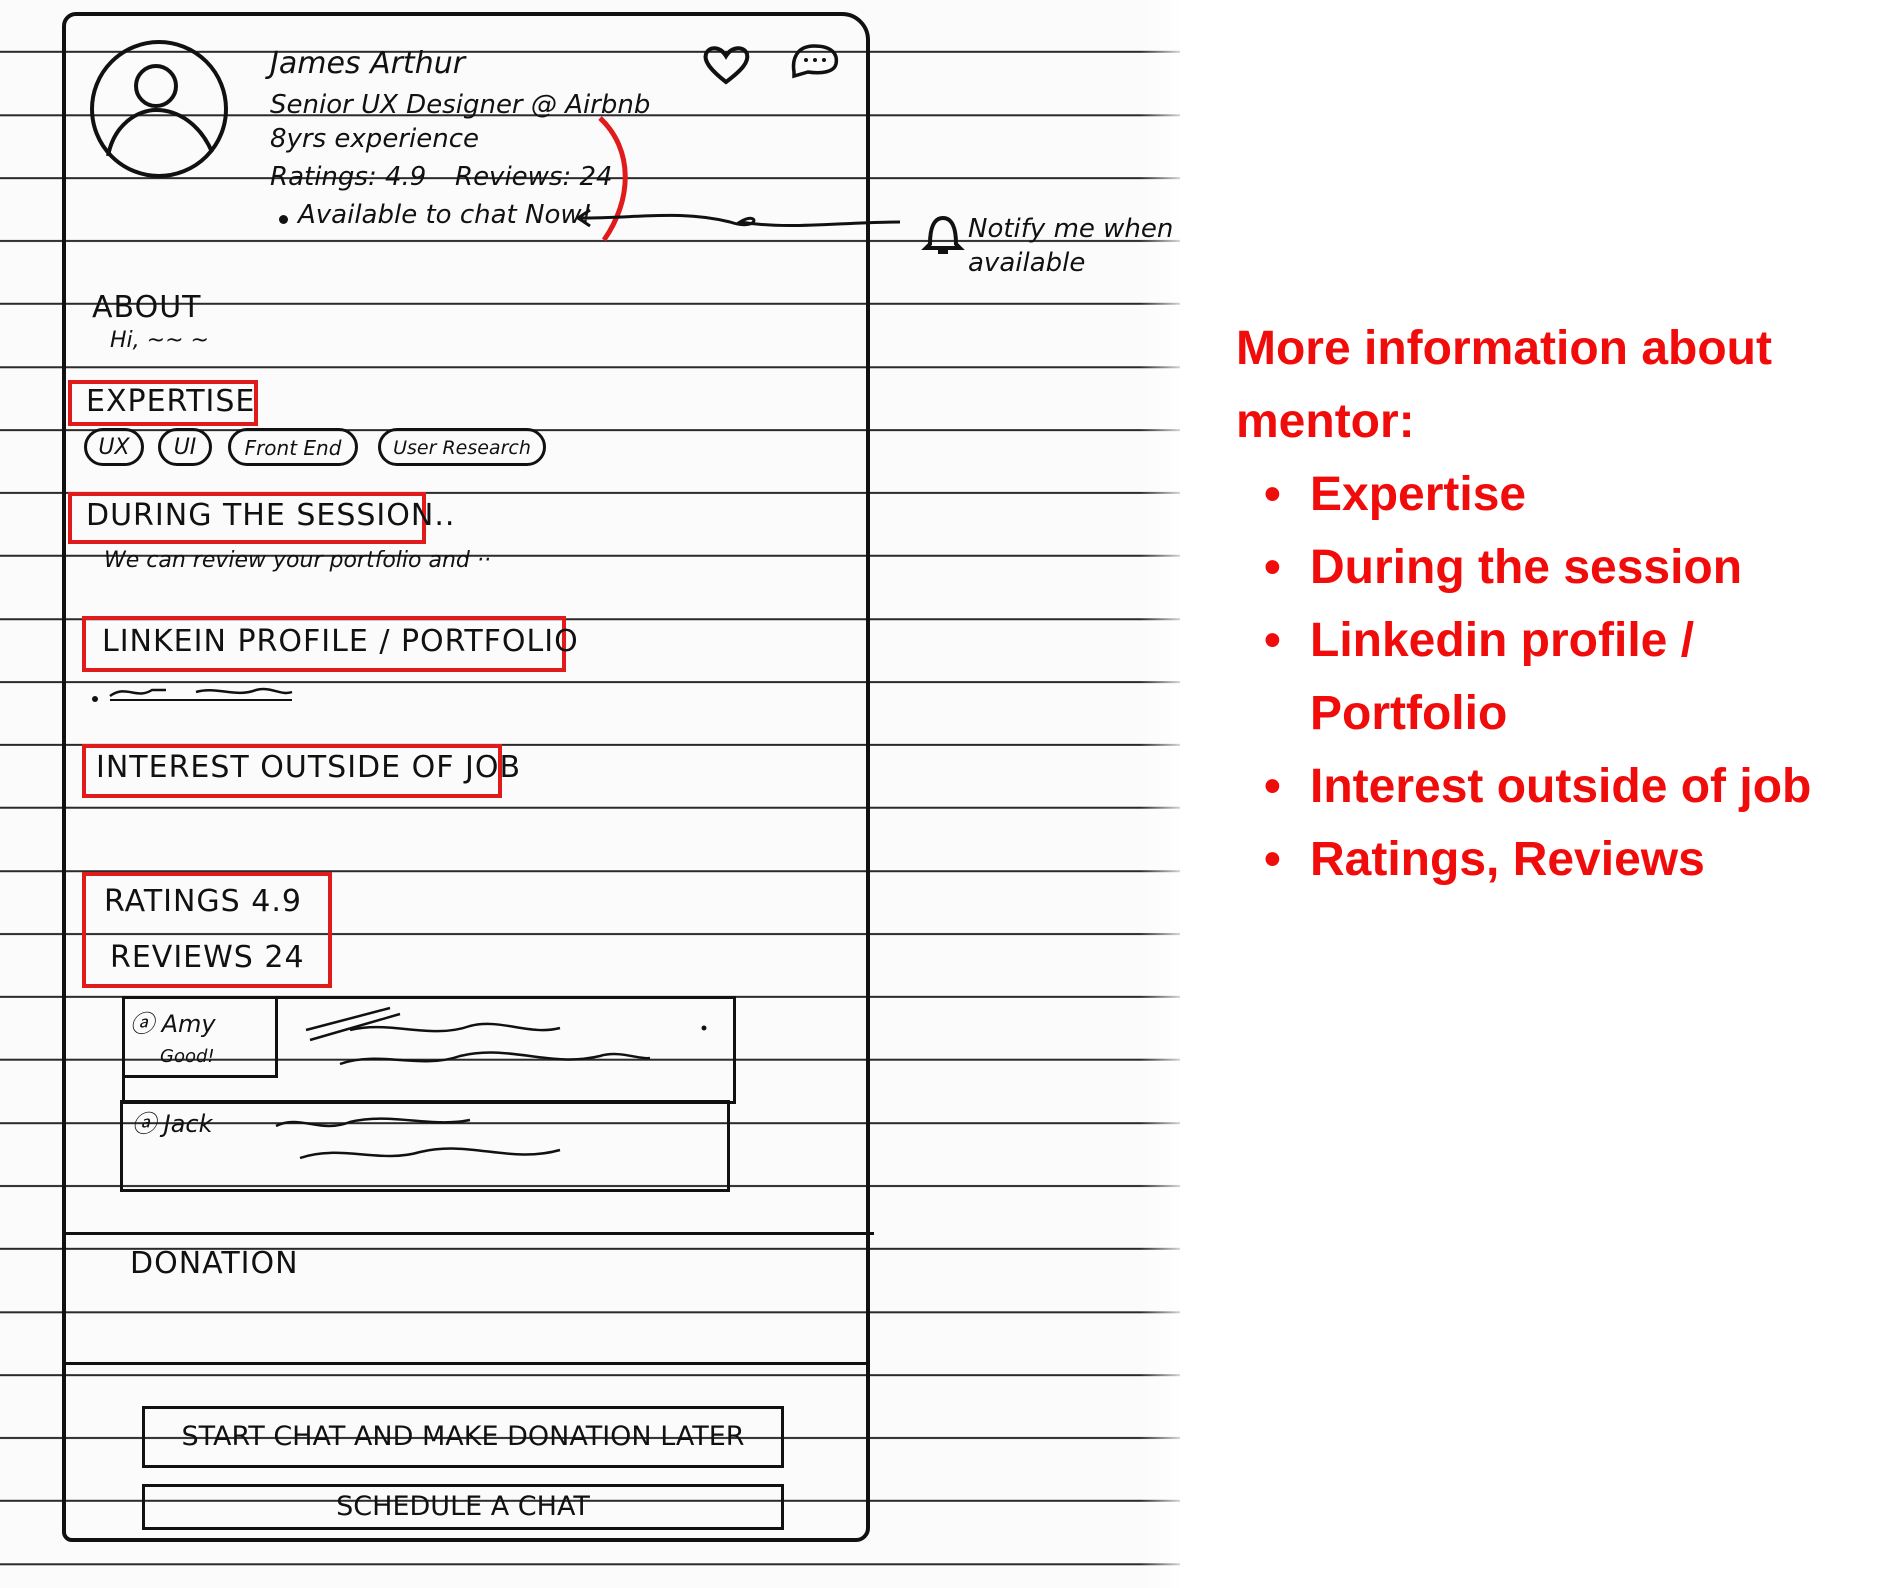 Image resolution: width=1888 pixels, height=1588 pixels. What do you see at coordinates (293, 447) in the screenshot?
I see `expertise-chip: Front End` at bounding box center [293, 447].